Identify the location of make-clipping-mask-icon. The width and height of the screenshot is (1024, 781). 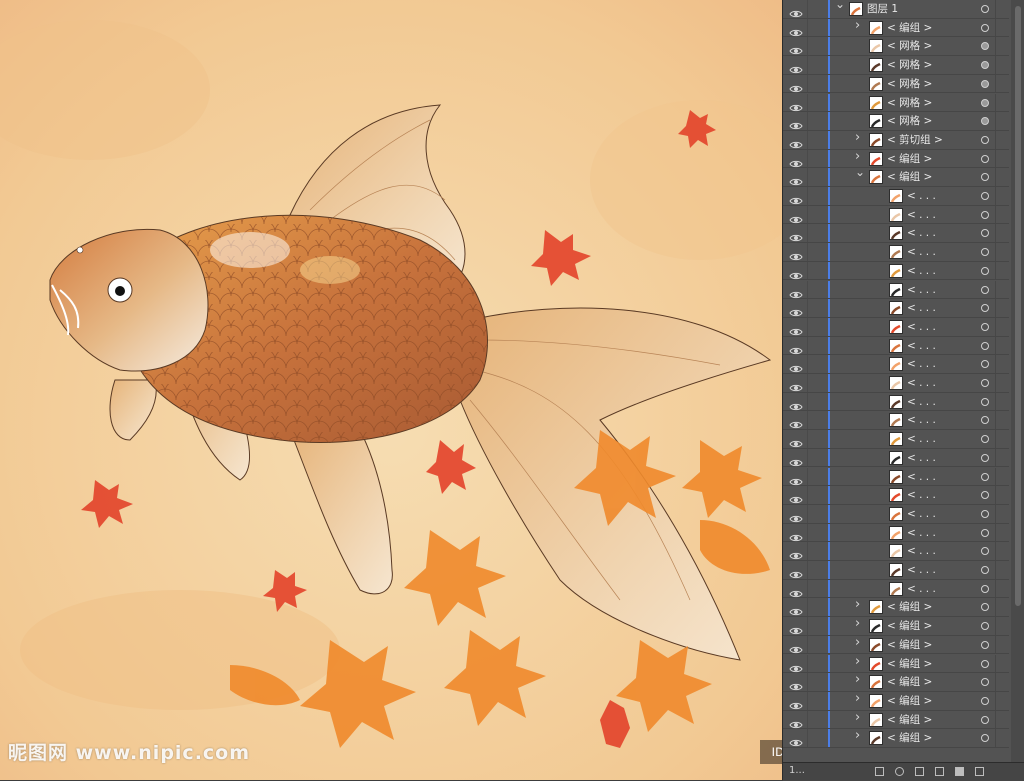
(919, 771).